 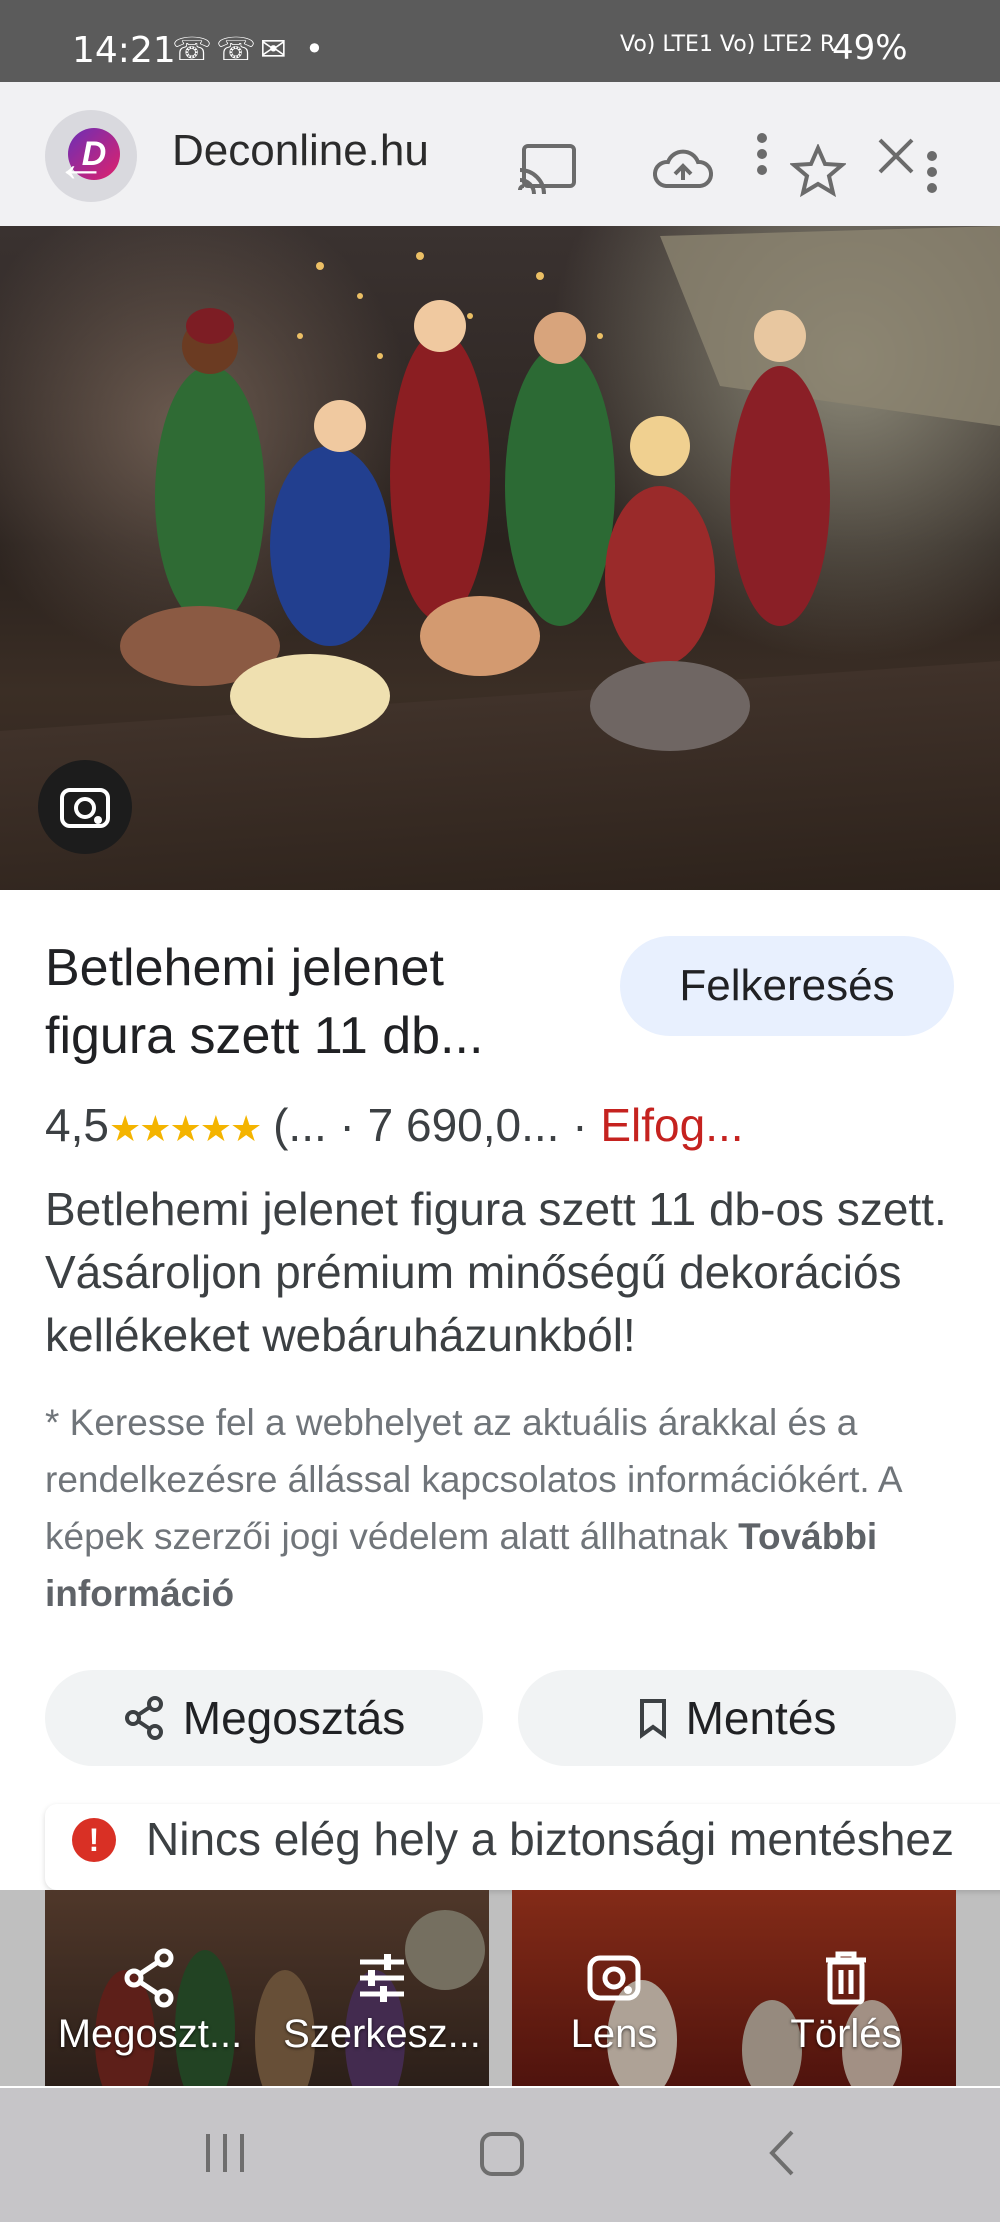 What do you see at coordinates (728, 44) in the screenshot?
I see `network-indicator: Vo) LTE1 Vo) LTE2 R` at bounding box center [728, 44].